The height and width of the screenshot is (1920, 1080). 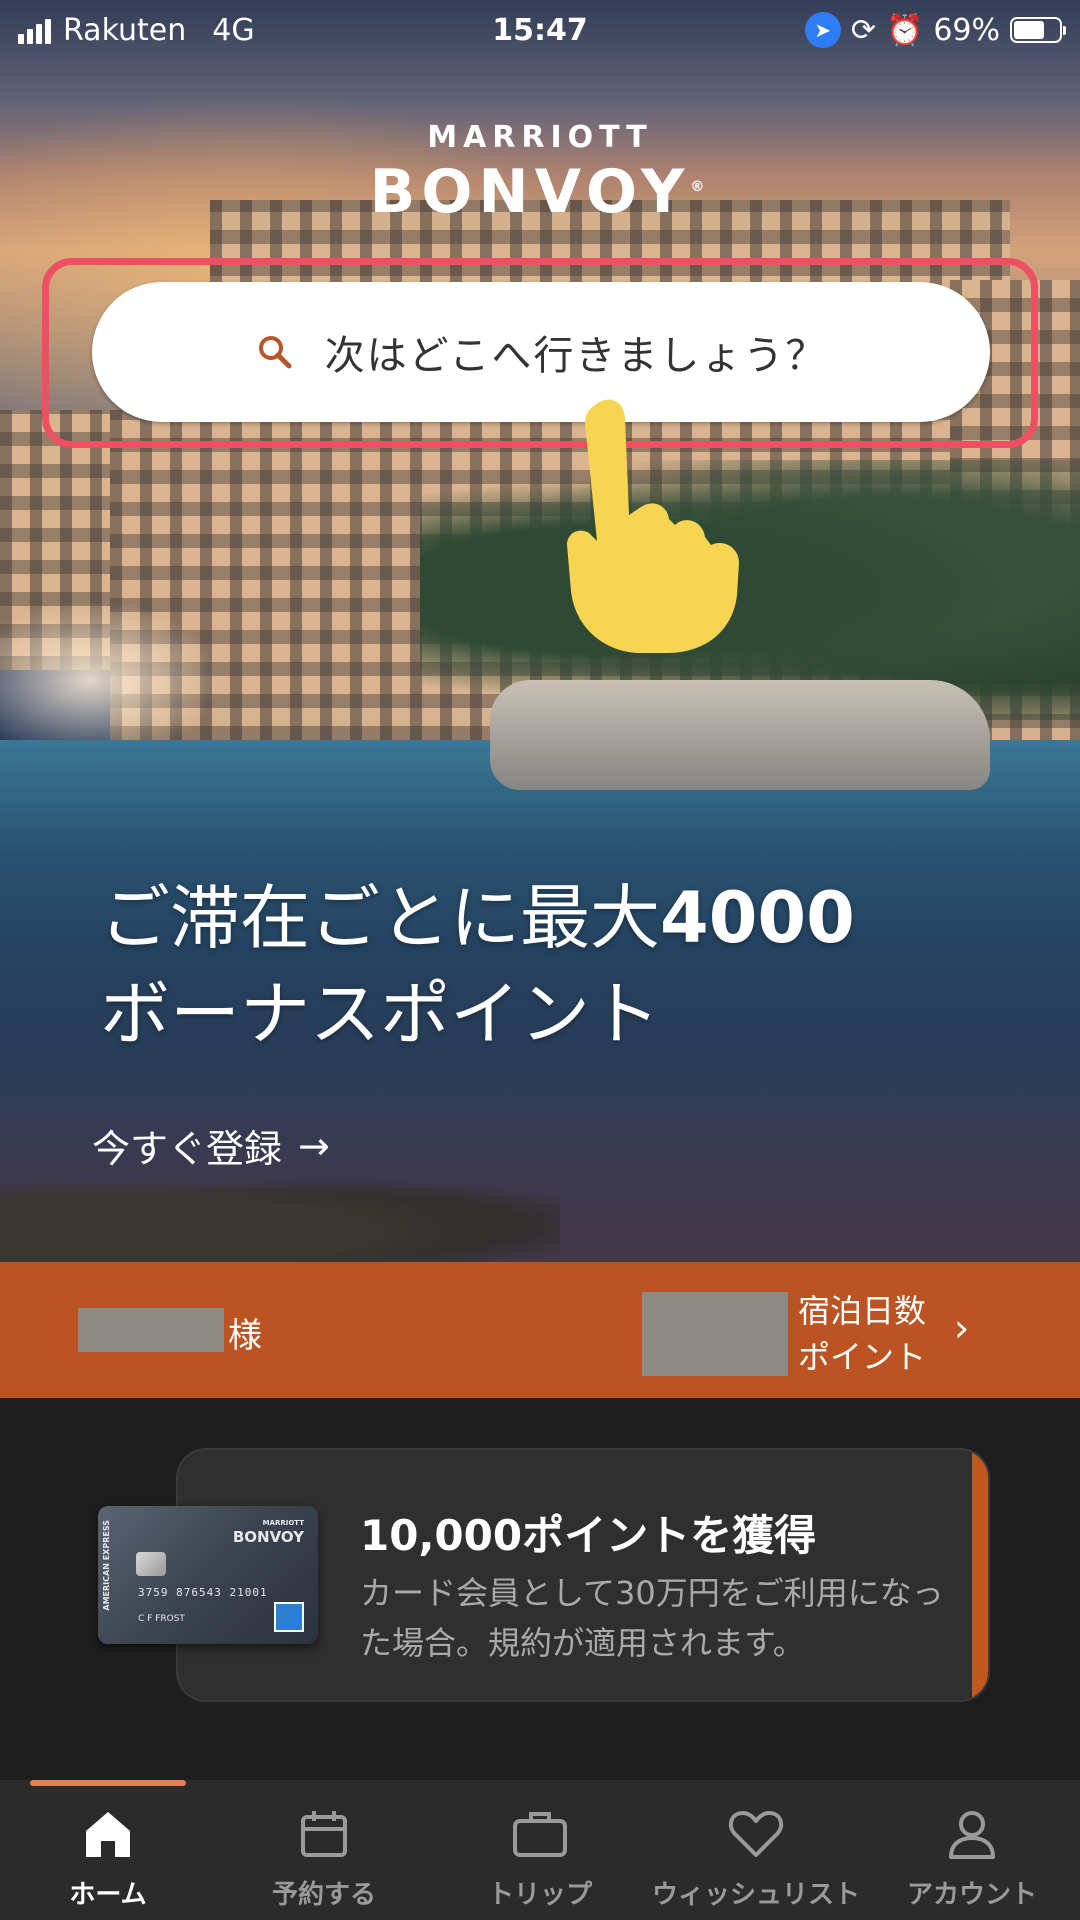 What do you see at coordinates (324, 1834) in the screenshot?
I see `calendar-icon` at bounding box center [324, 1834].